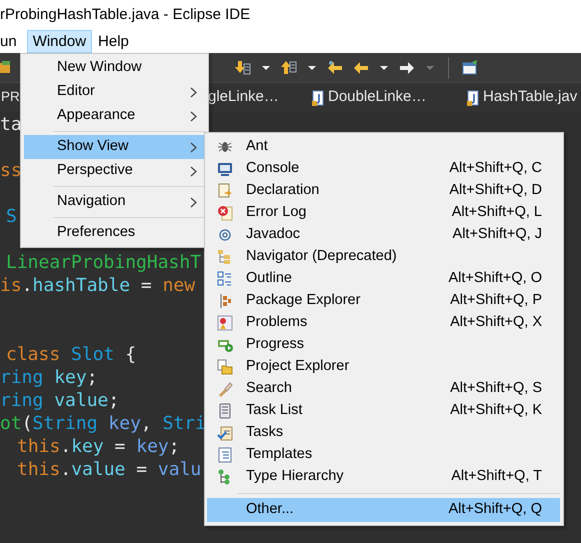 The image size is (581, 543). What do you see at coordinates (60, 400) in the screenshot?
I see `code-line: ring value;` at bounding box center [60, 400].